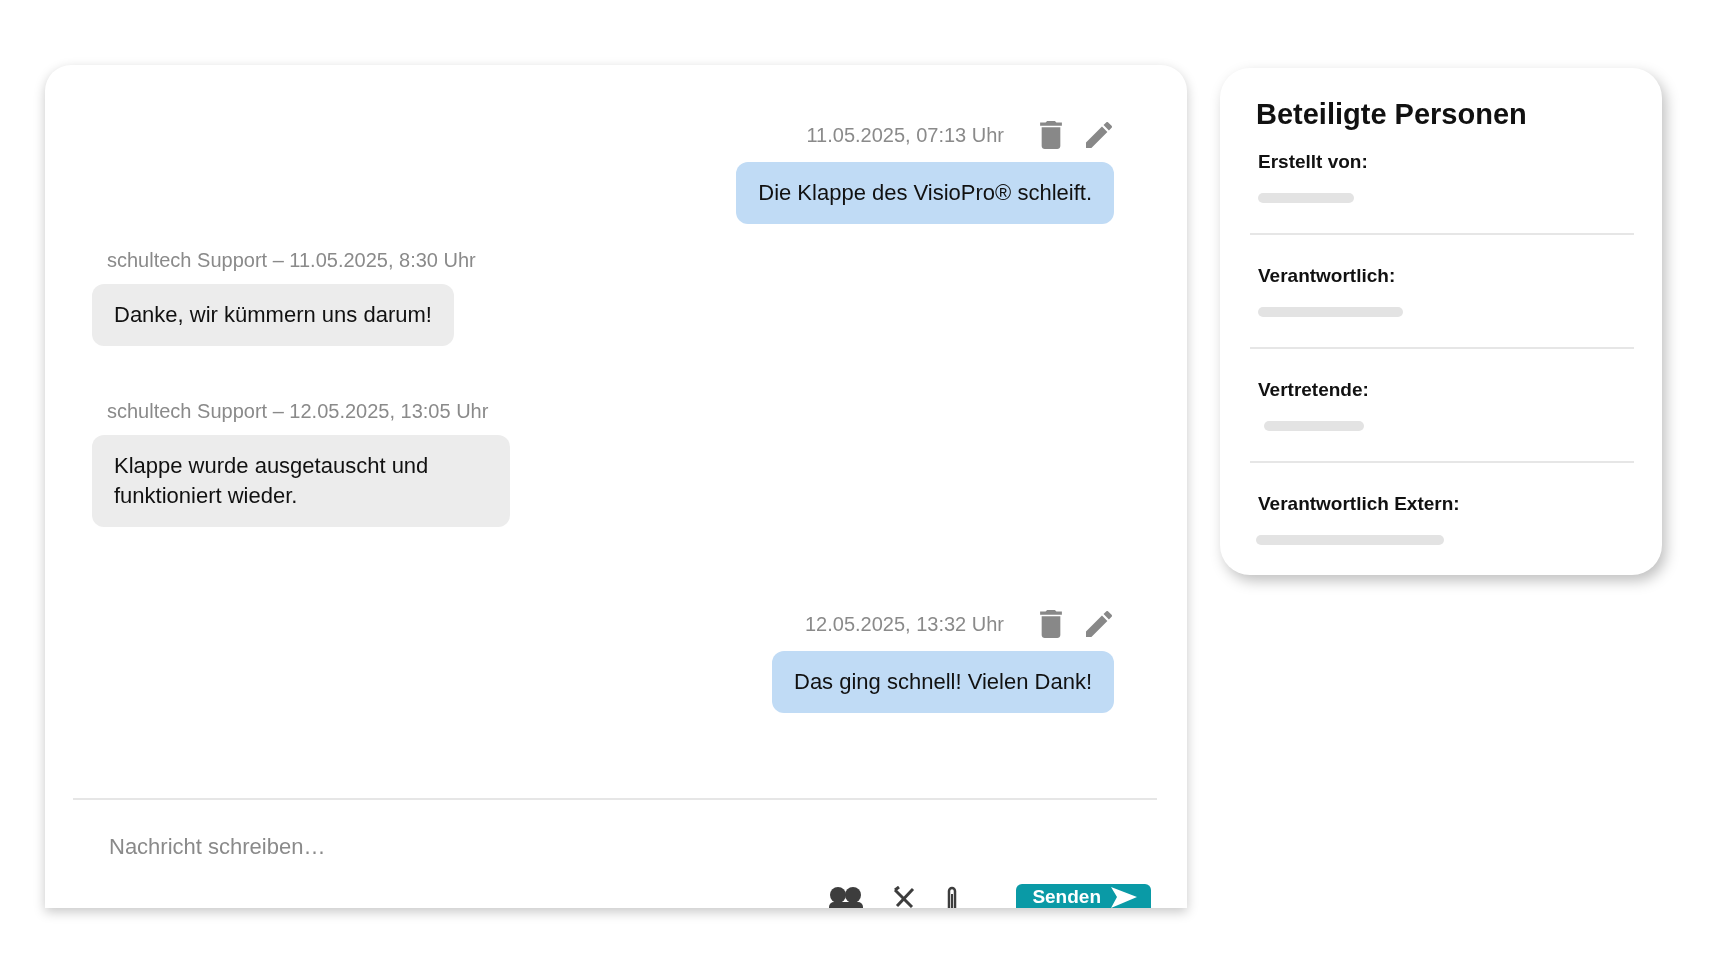  What do you see at coordinates (301, 481) in the screenshot?
I see `message-bubble: Klappe wurde ausgetauscht und funktioniert wieder.` at bounding box center [301, 481].